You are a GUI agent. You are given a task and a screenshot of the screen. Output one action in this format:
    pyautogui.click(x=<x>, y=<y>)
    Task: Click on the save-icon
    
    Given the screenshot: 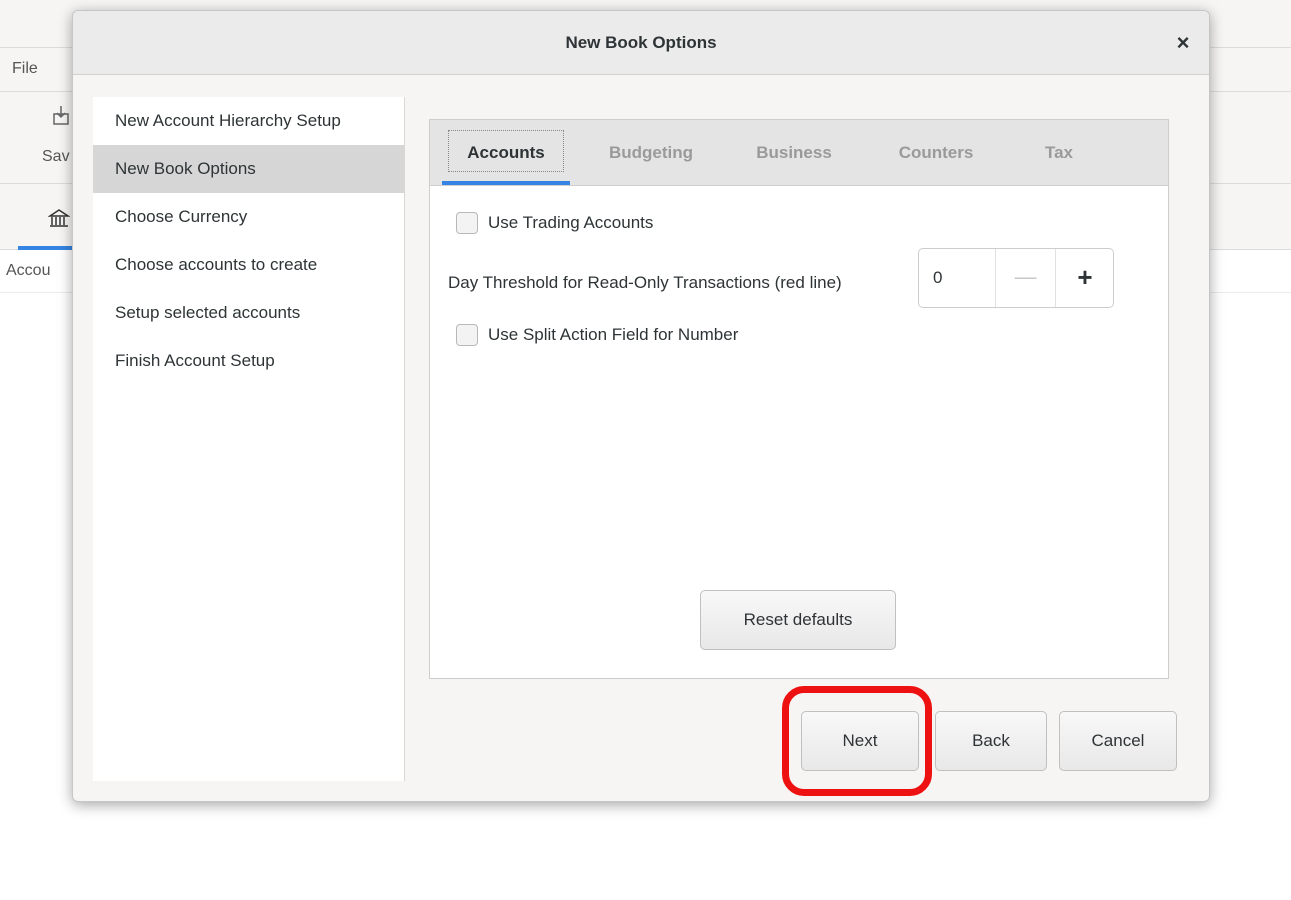 What is the action you would take?
    pyautogui.click(x=61, y=115)
    